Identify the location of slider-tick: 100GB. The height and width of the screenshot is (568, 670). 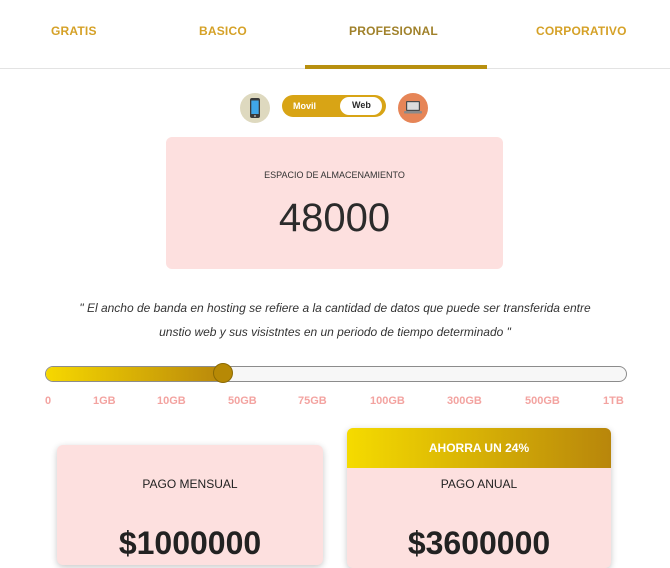
(387, 401).